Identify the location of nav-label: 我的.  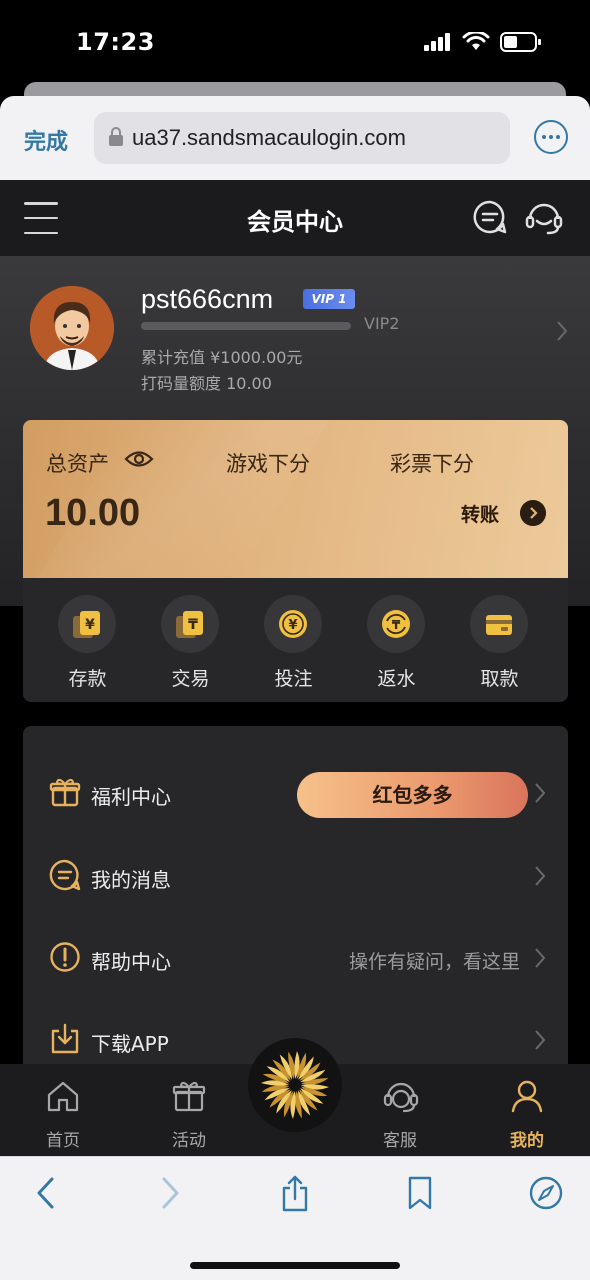
(527, 1141).